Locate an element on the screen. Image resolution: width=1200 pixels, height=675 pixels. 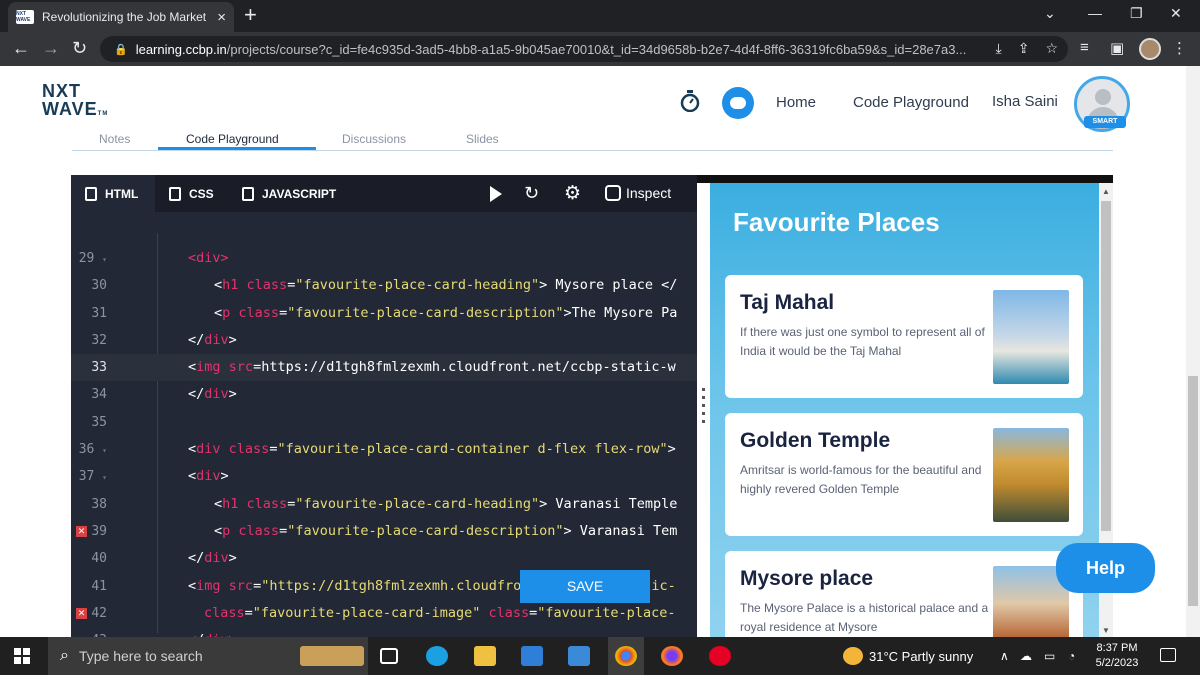
nxtwave-logo: NXT WAVETM is located at coordinates (75, 102).